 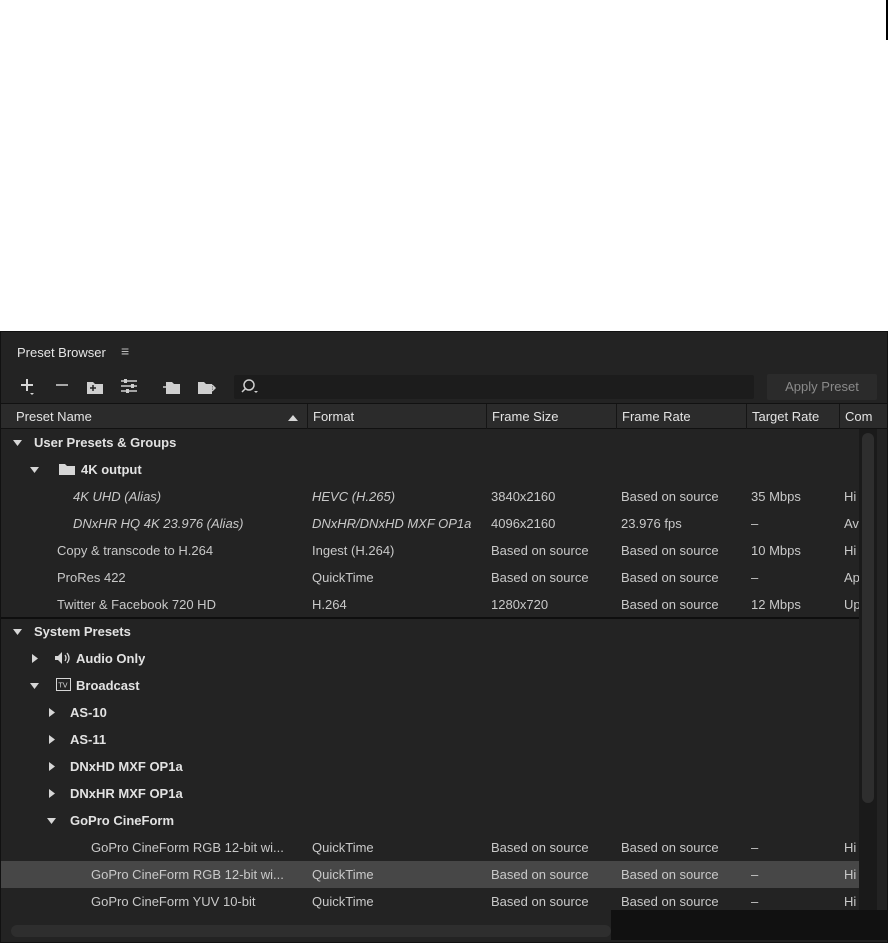 I want to click on new-group-icon, so click(x=95, y=386).